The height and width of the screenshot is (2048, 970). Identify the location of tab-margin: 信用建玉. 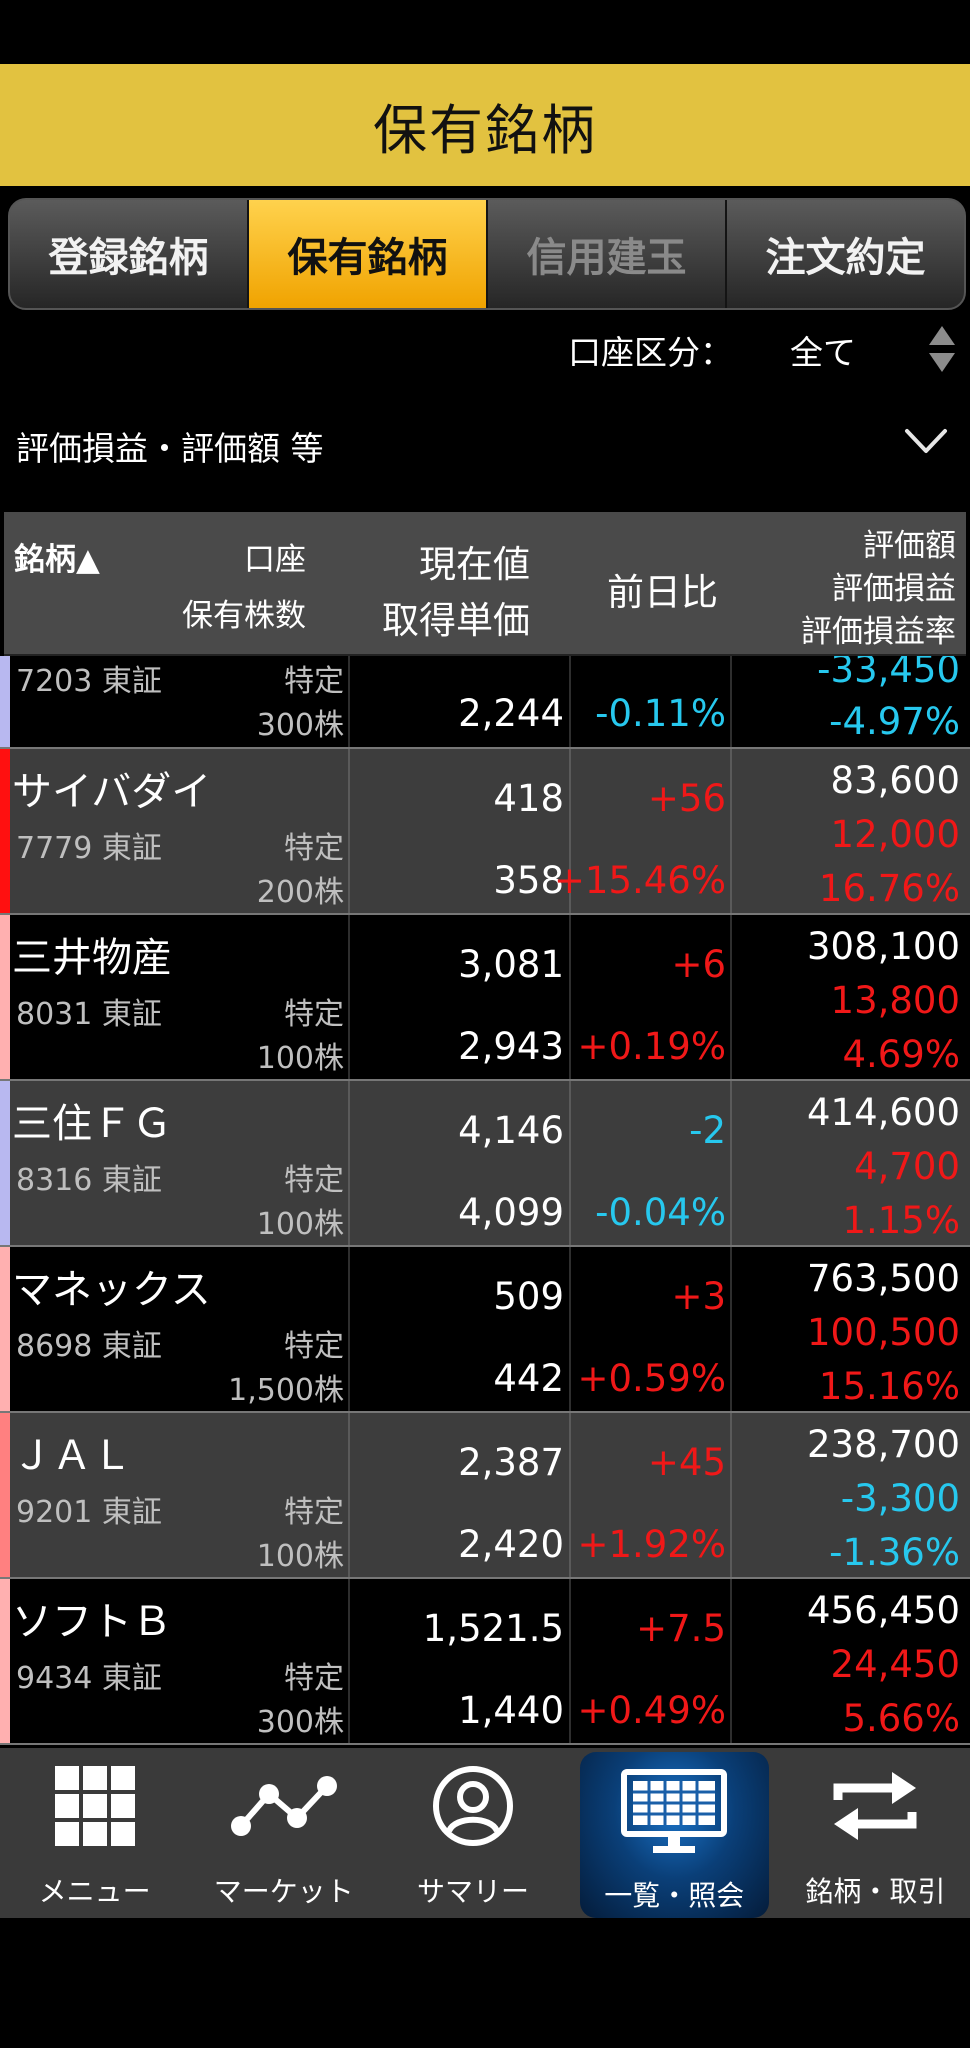
(607, 254).